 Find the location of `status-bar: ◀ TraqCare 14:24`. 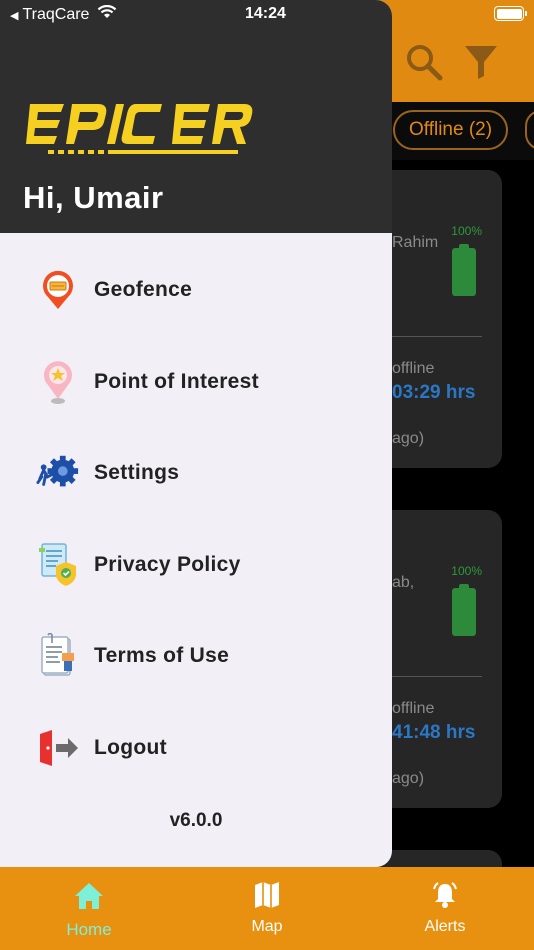

status-bar: ◀ TraqCare 14:24 is located at coordinates (267, 14).